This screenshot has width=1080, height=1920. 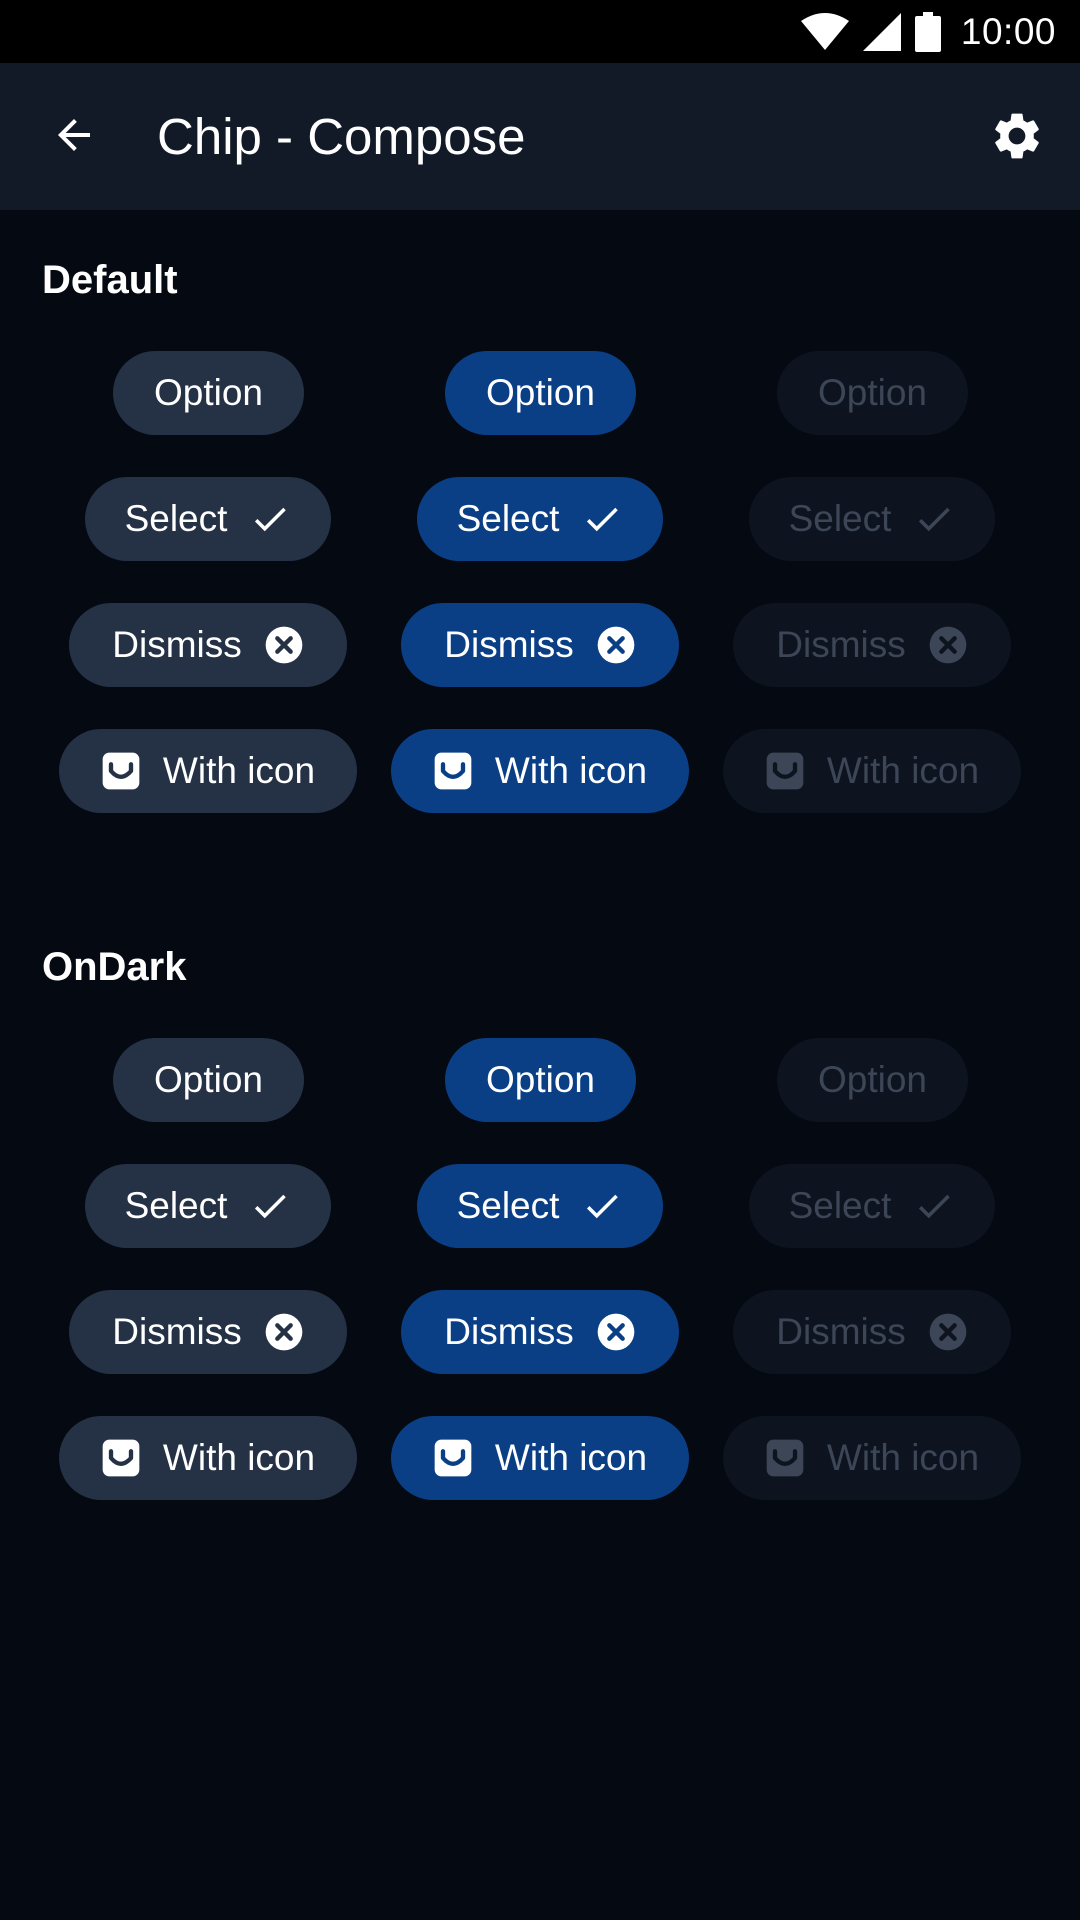 What do you see at coordinates (881, 31) in the screenshot?
I see `signal-icon` at bounding box center [881, 31].